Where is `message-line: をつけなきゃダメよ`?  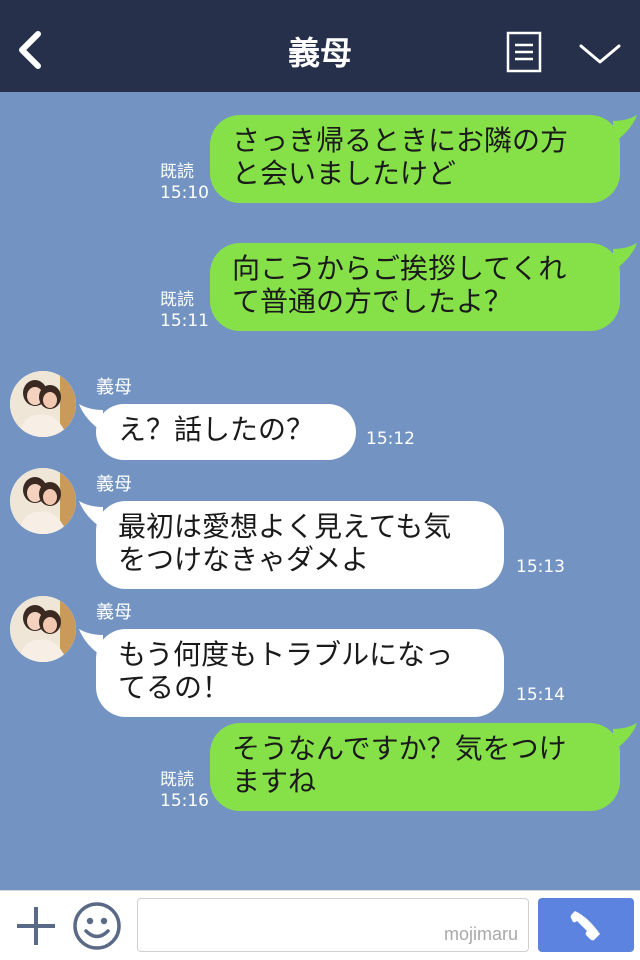
message-line: をつけなきゃダメよ is located at coordinates (244, 559).